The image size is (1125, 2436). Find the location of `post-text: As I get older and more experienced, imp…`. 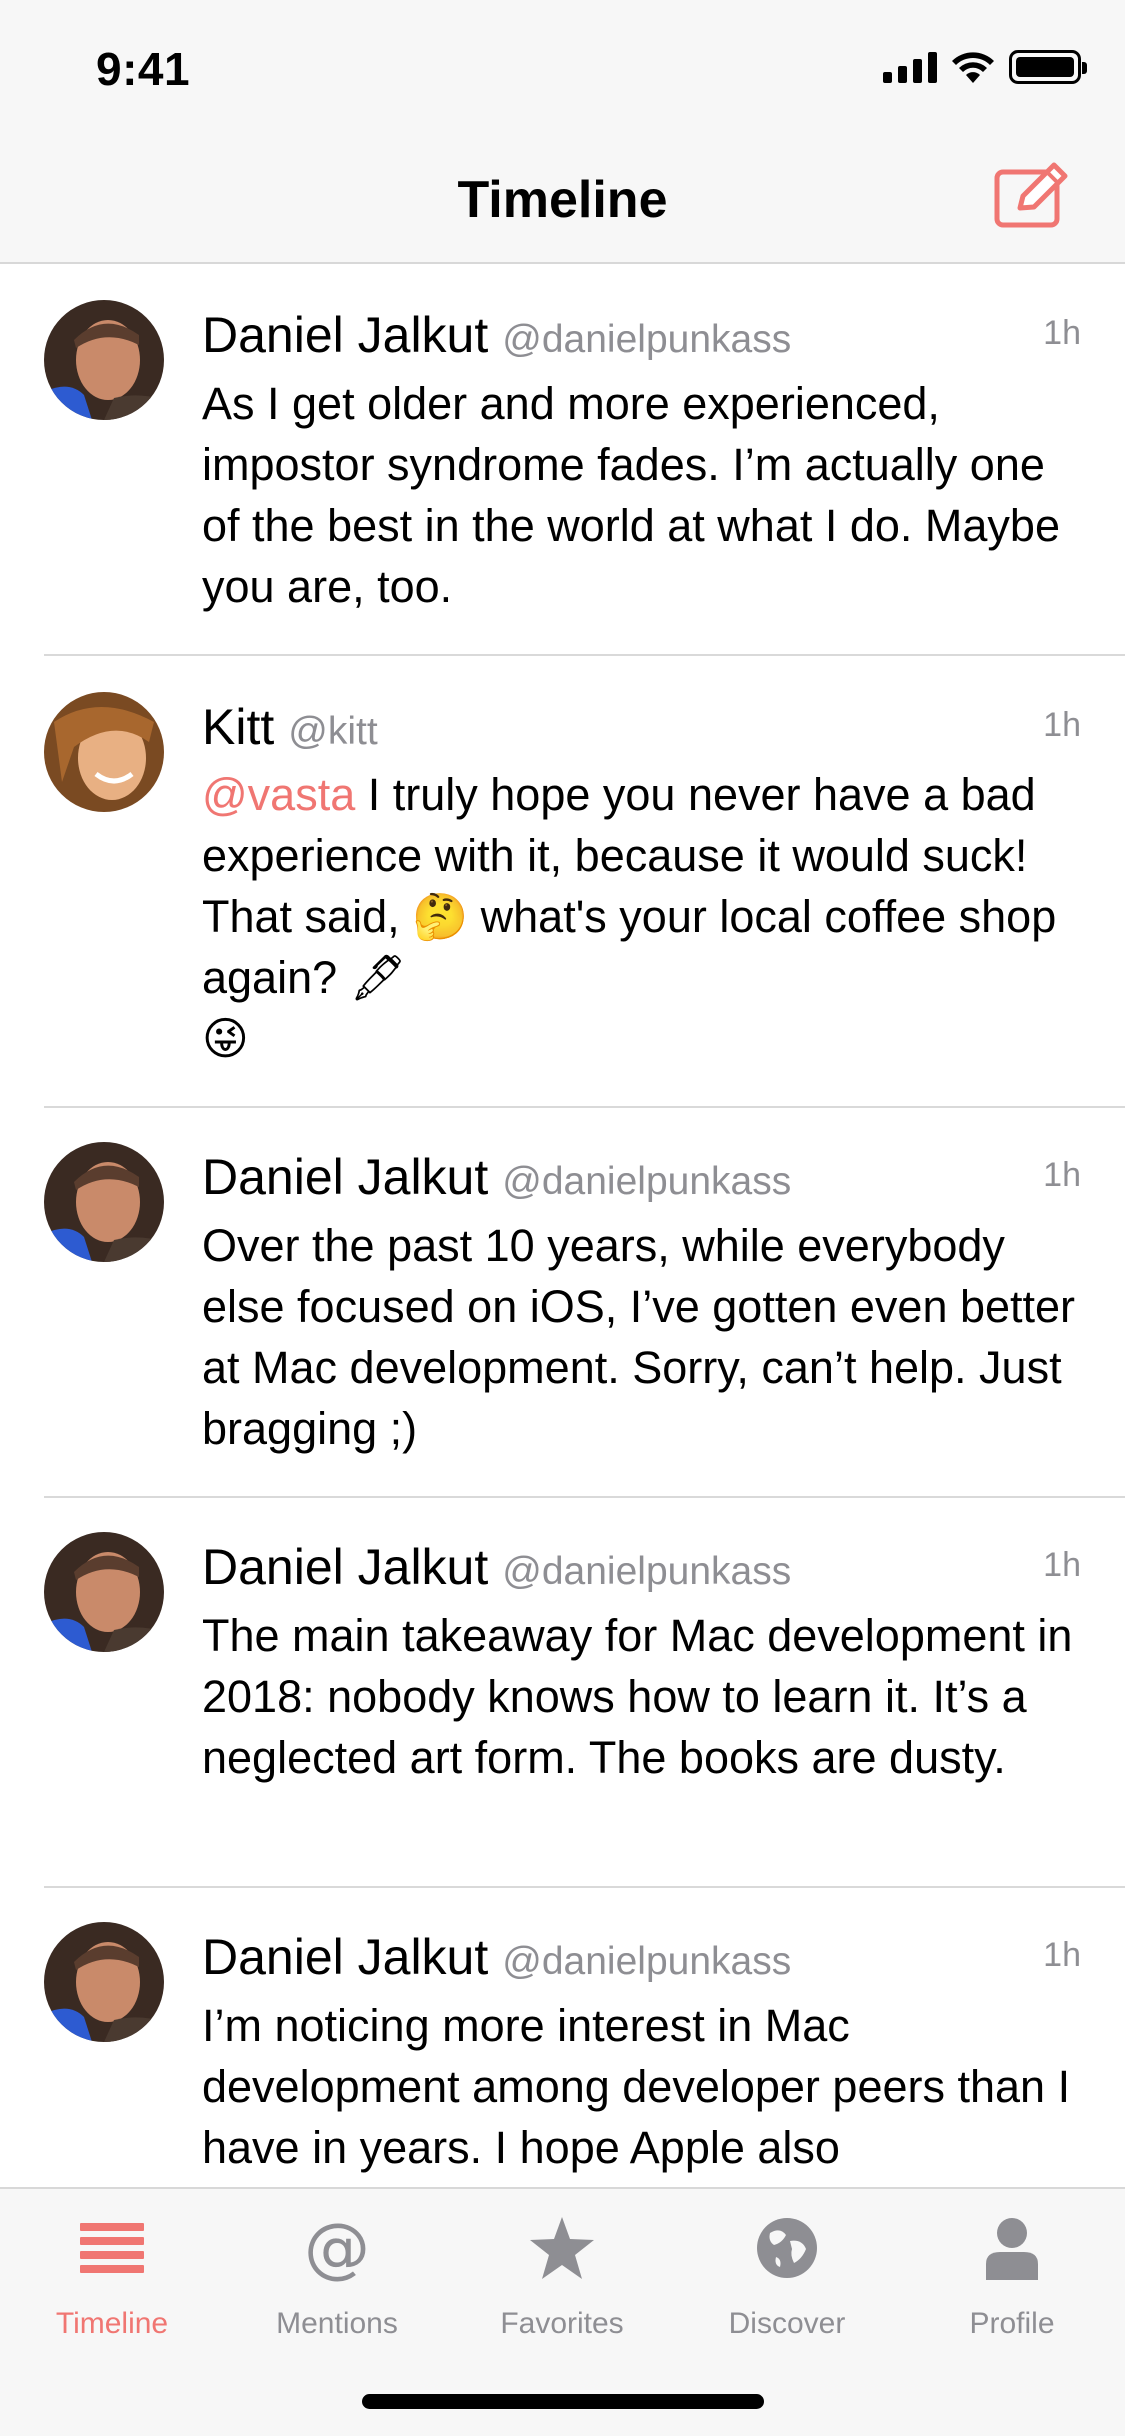

post-text: As I get older and more experienced, imp… is located at coordinates (631, 495).